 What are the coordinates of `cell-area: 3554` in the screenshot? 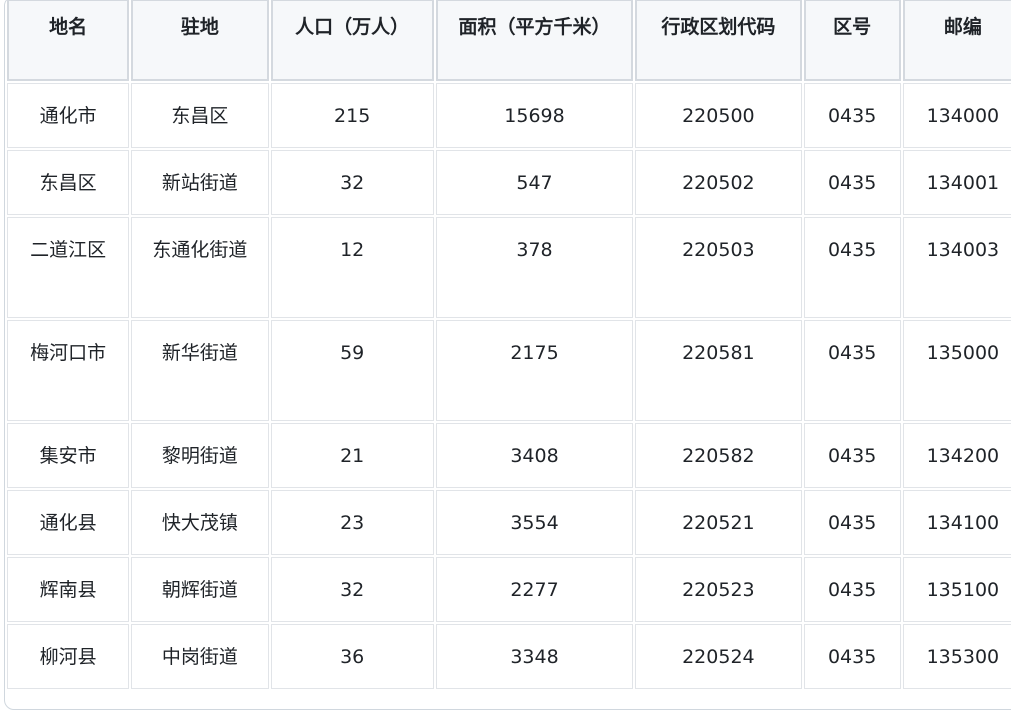 It's located at (534, 522).